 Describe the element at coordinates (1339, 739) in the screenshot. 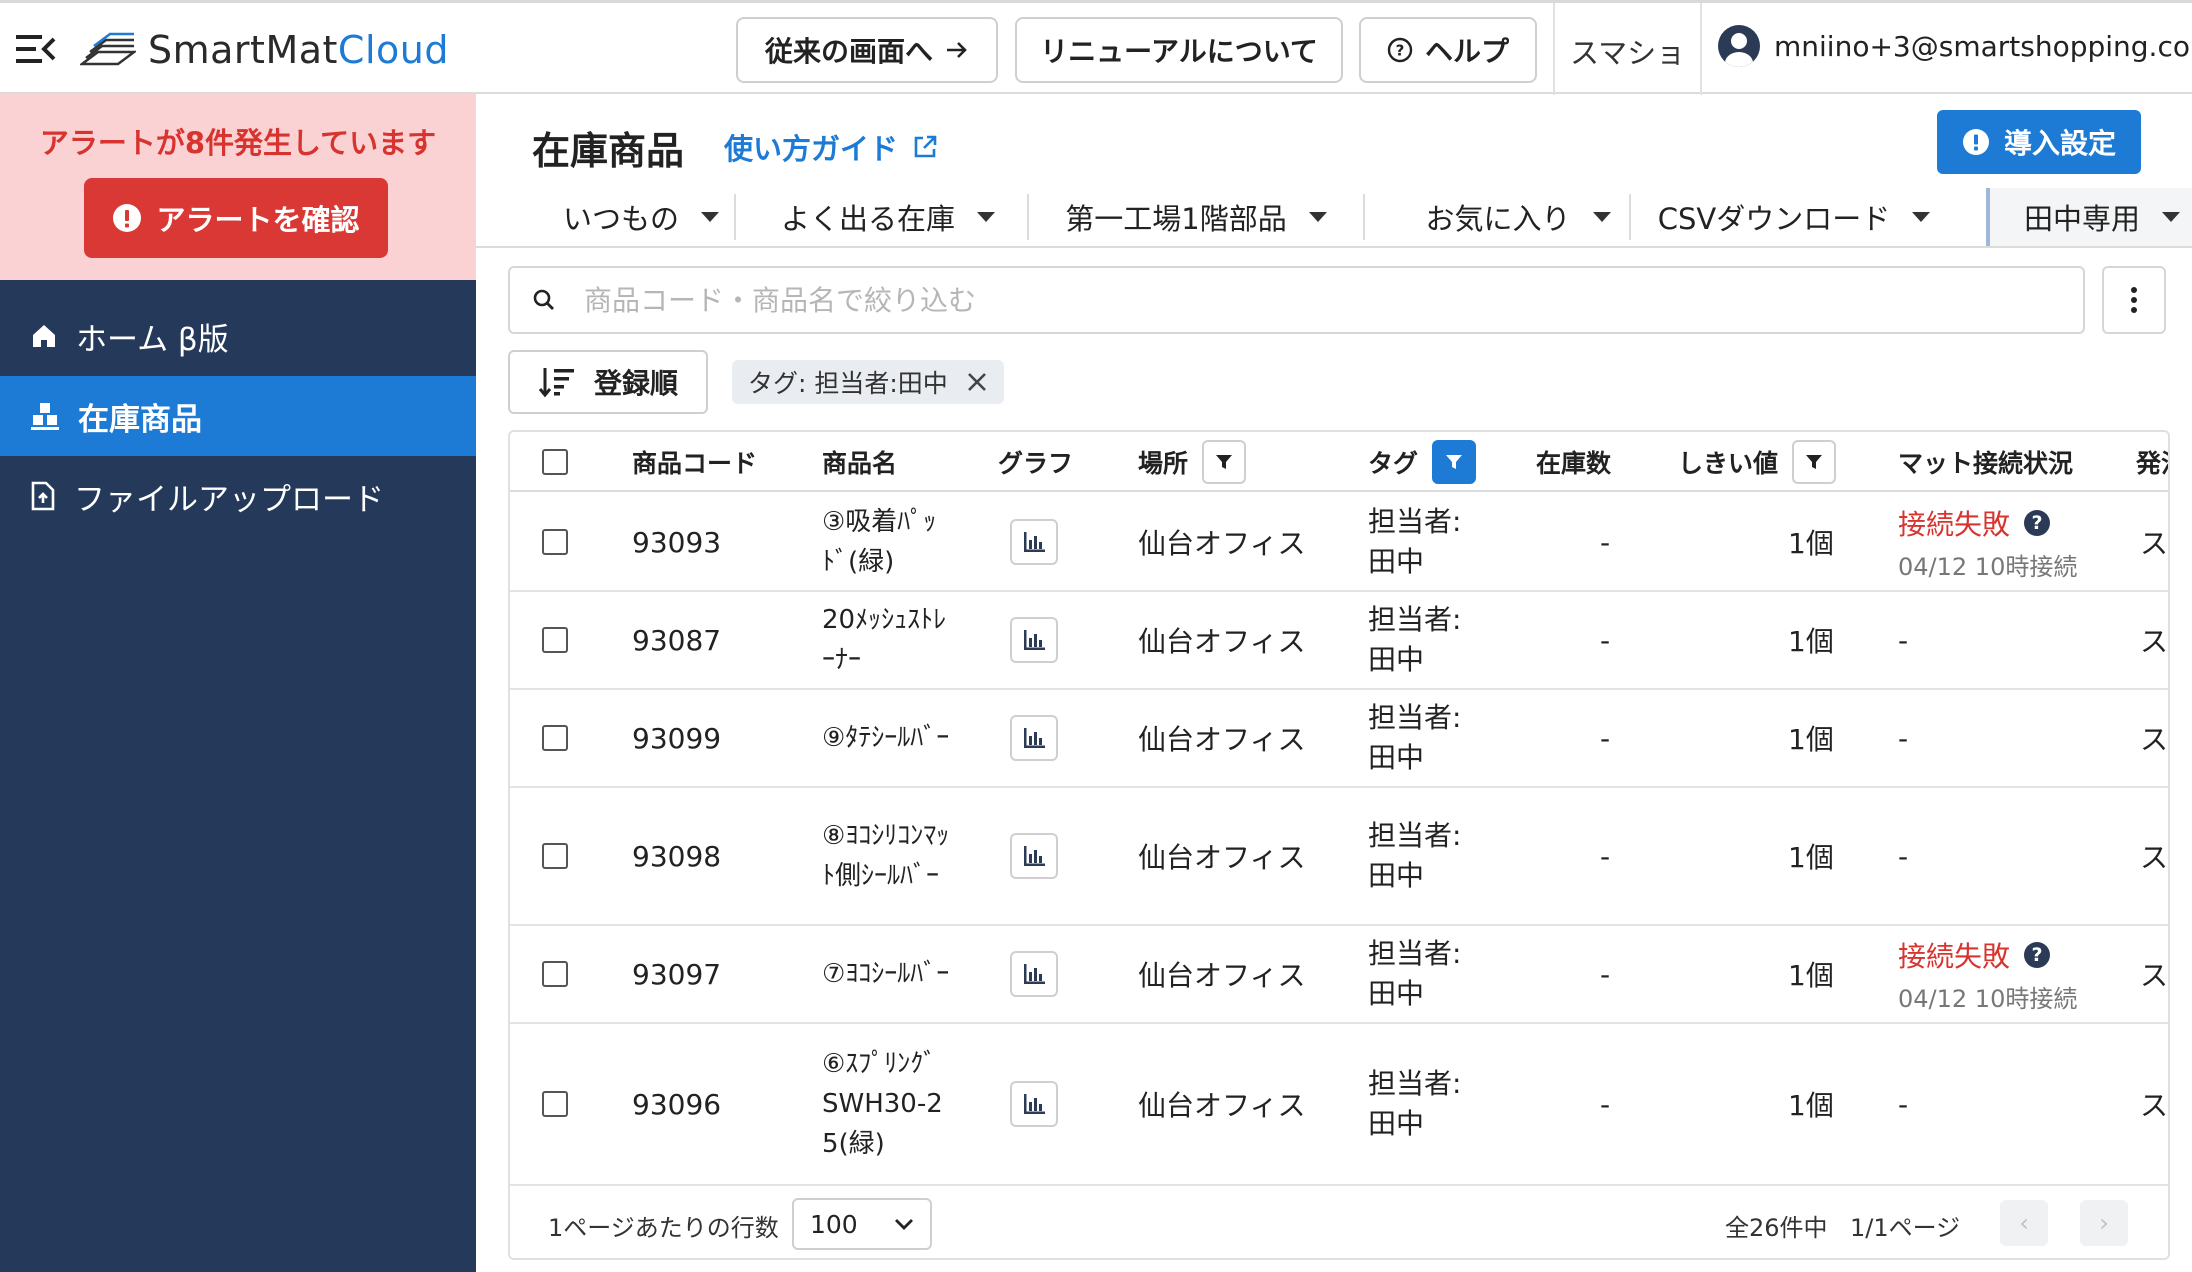

I see `table-row: 93099 ⑨ﾀﾃｼｰﾙﾊﾞｰ 仙台オフィス 担当者:田中 - 1個 - ス` at that location.